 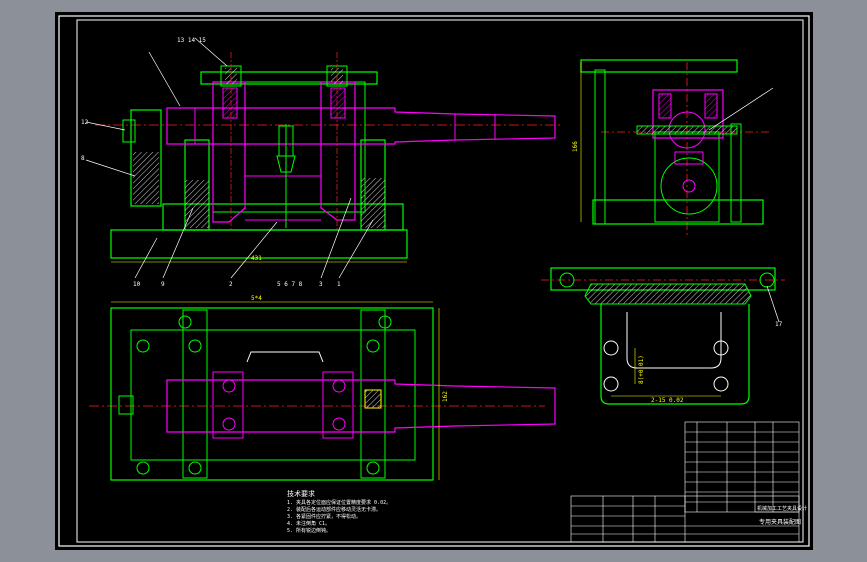 I want to click on dim-top-width: 5*4, so click(x=256, y=298).